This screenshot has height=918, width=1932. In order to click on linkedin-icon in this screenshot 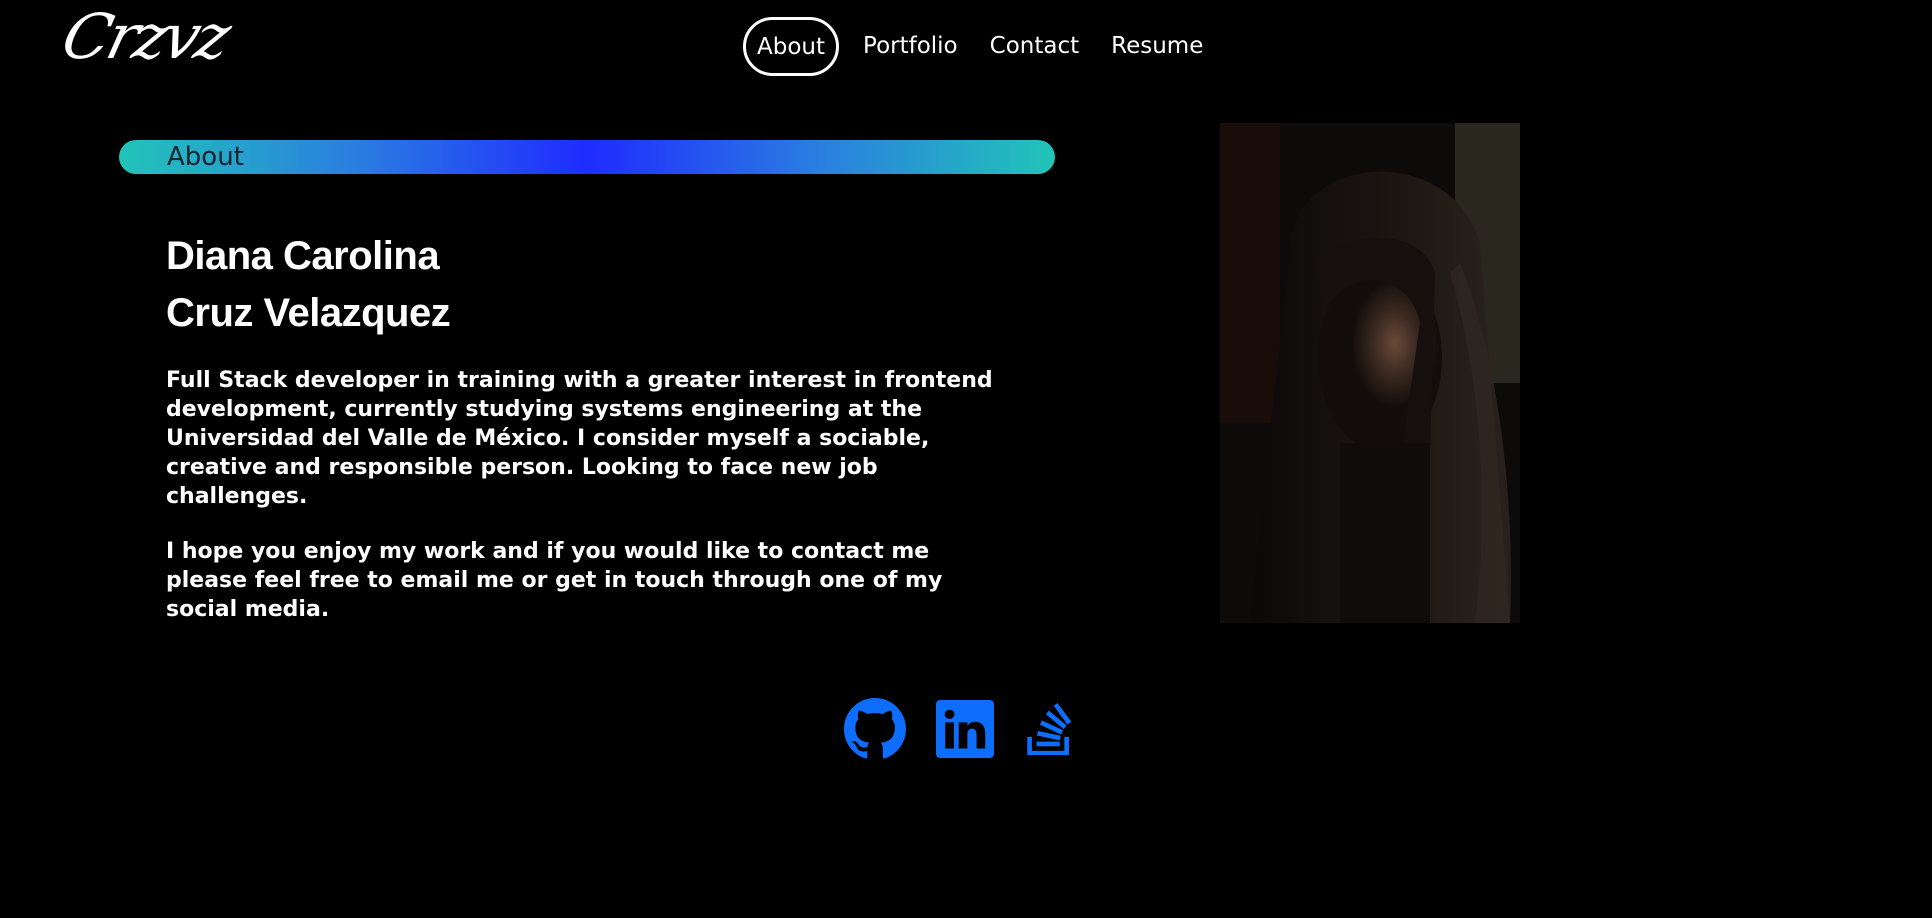, I will do `click(965, 729)`.